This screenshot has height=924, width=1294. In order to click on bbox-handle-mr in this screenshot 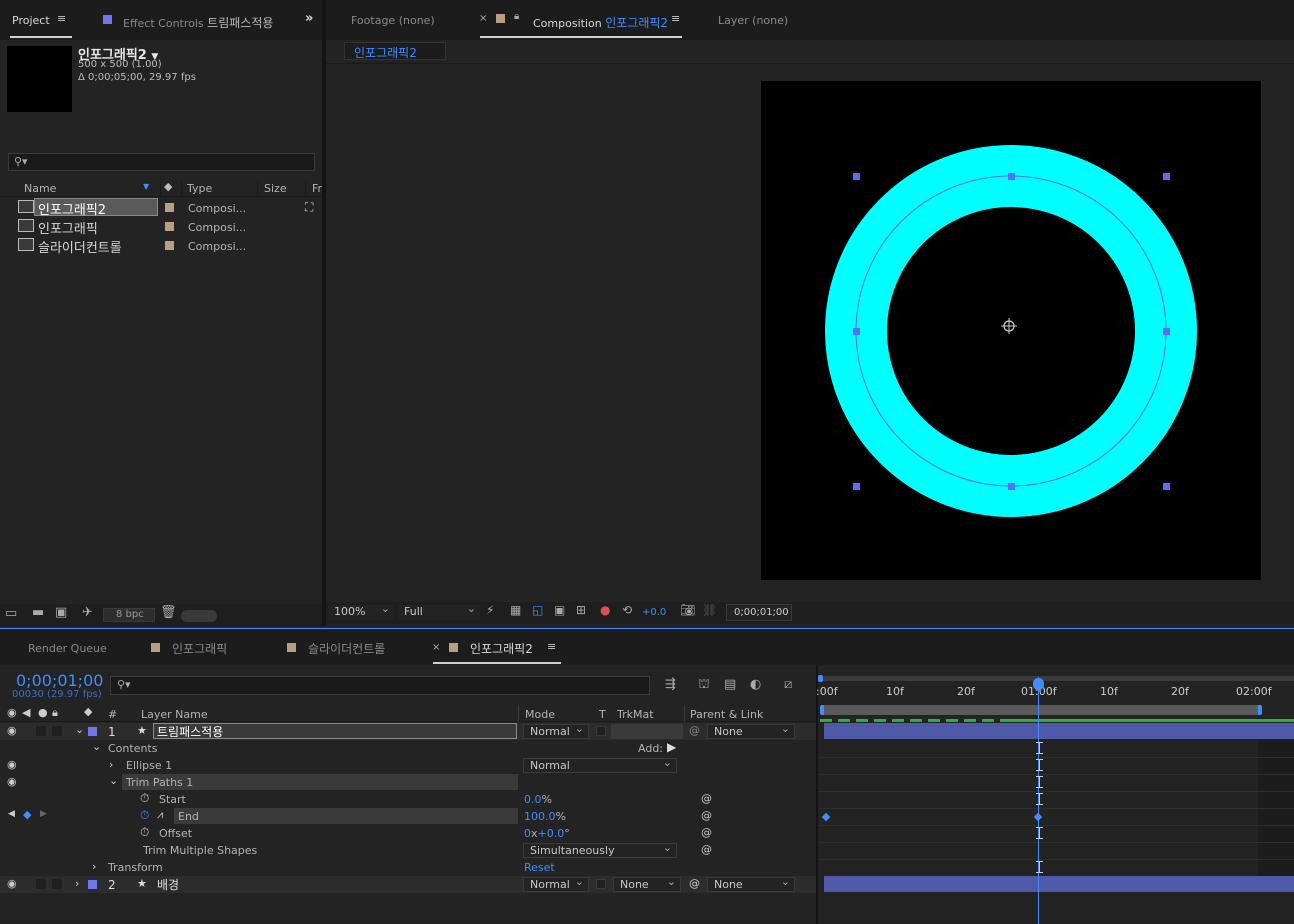, I will do `click(1166, 331)`.